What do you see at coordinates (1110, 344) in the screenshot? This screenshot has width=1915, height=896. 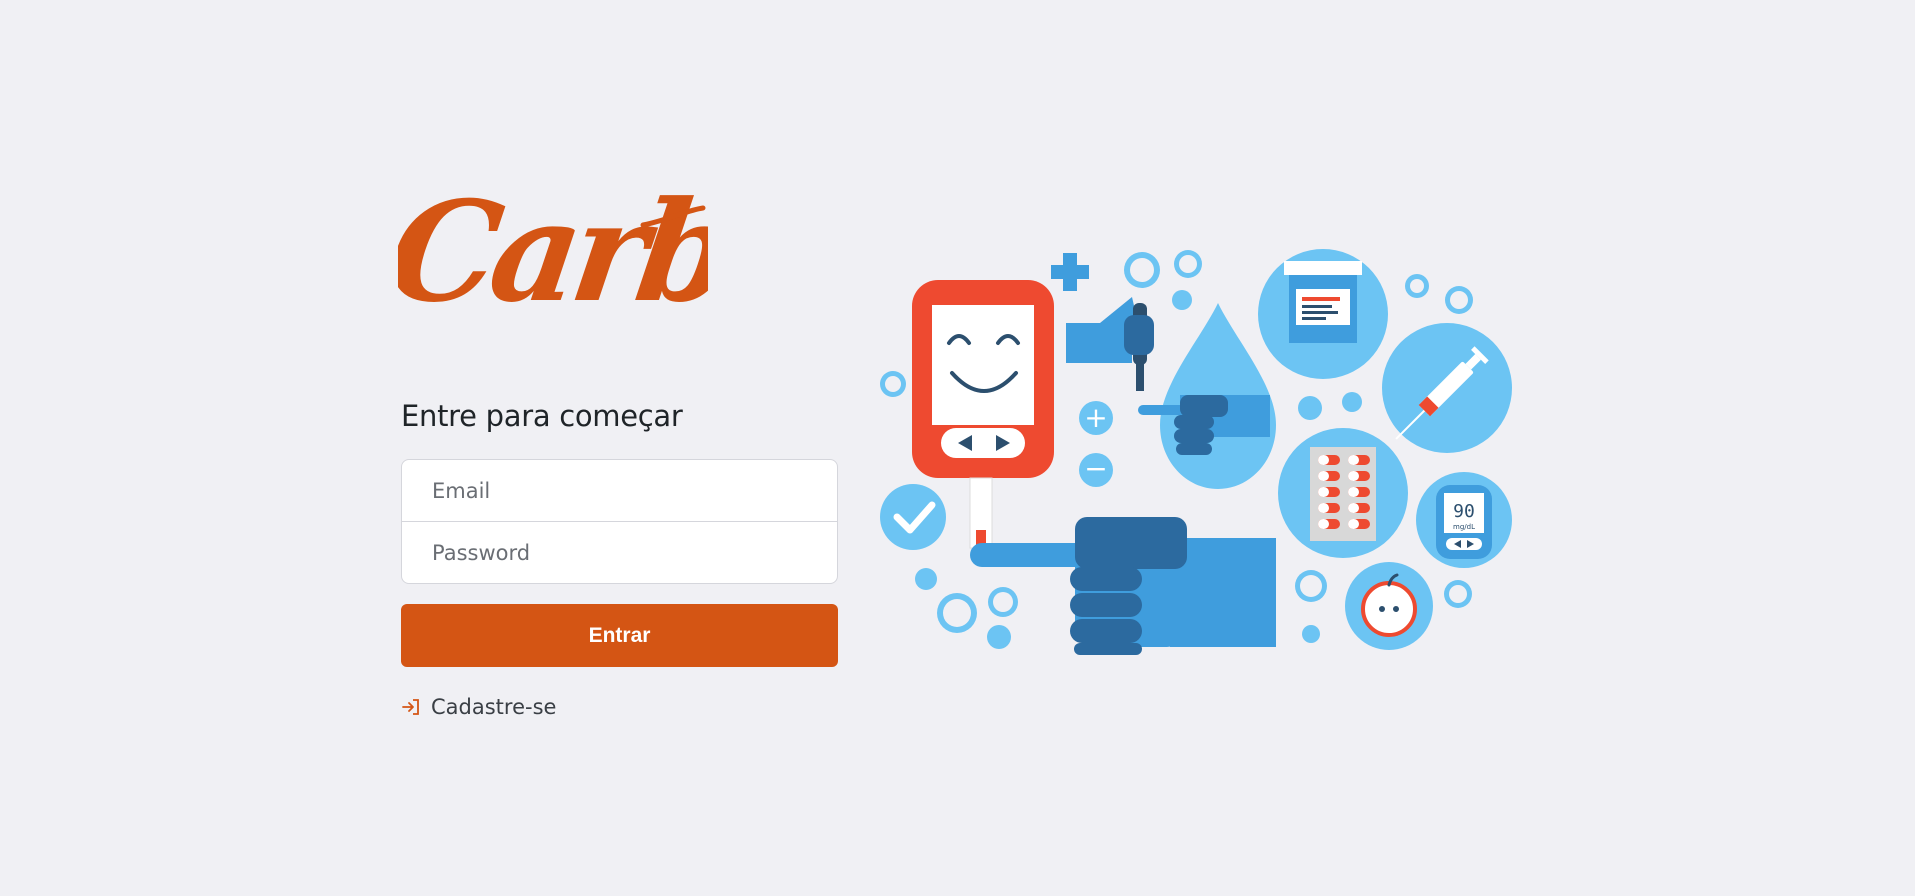 I see `lancet-hand-icon` at bounding box center [1110, 344].